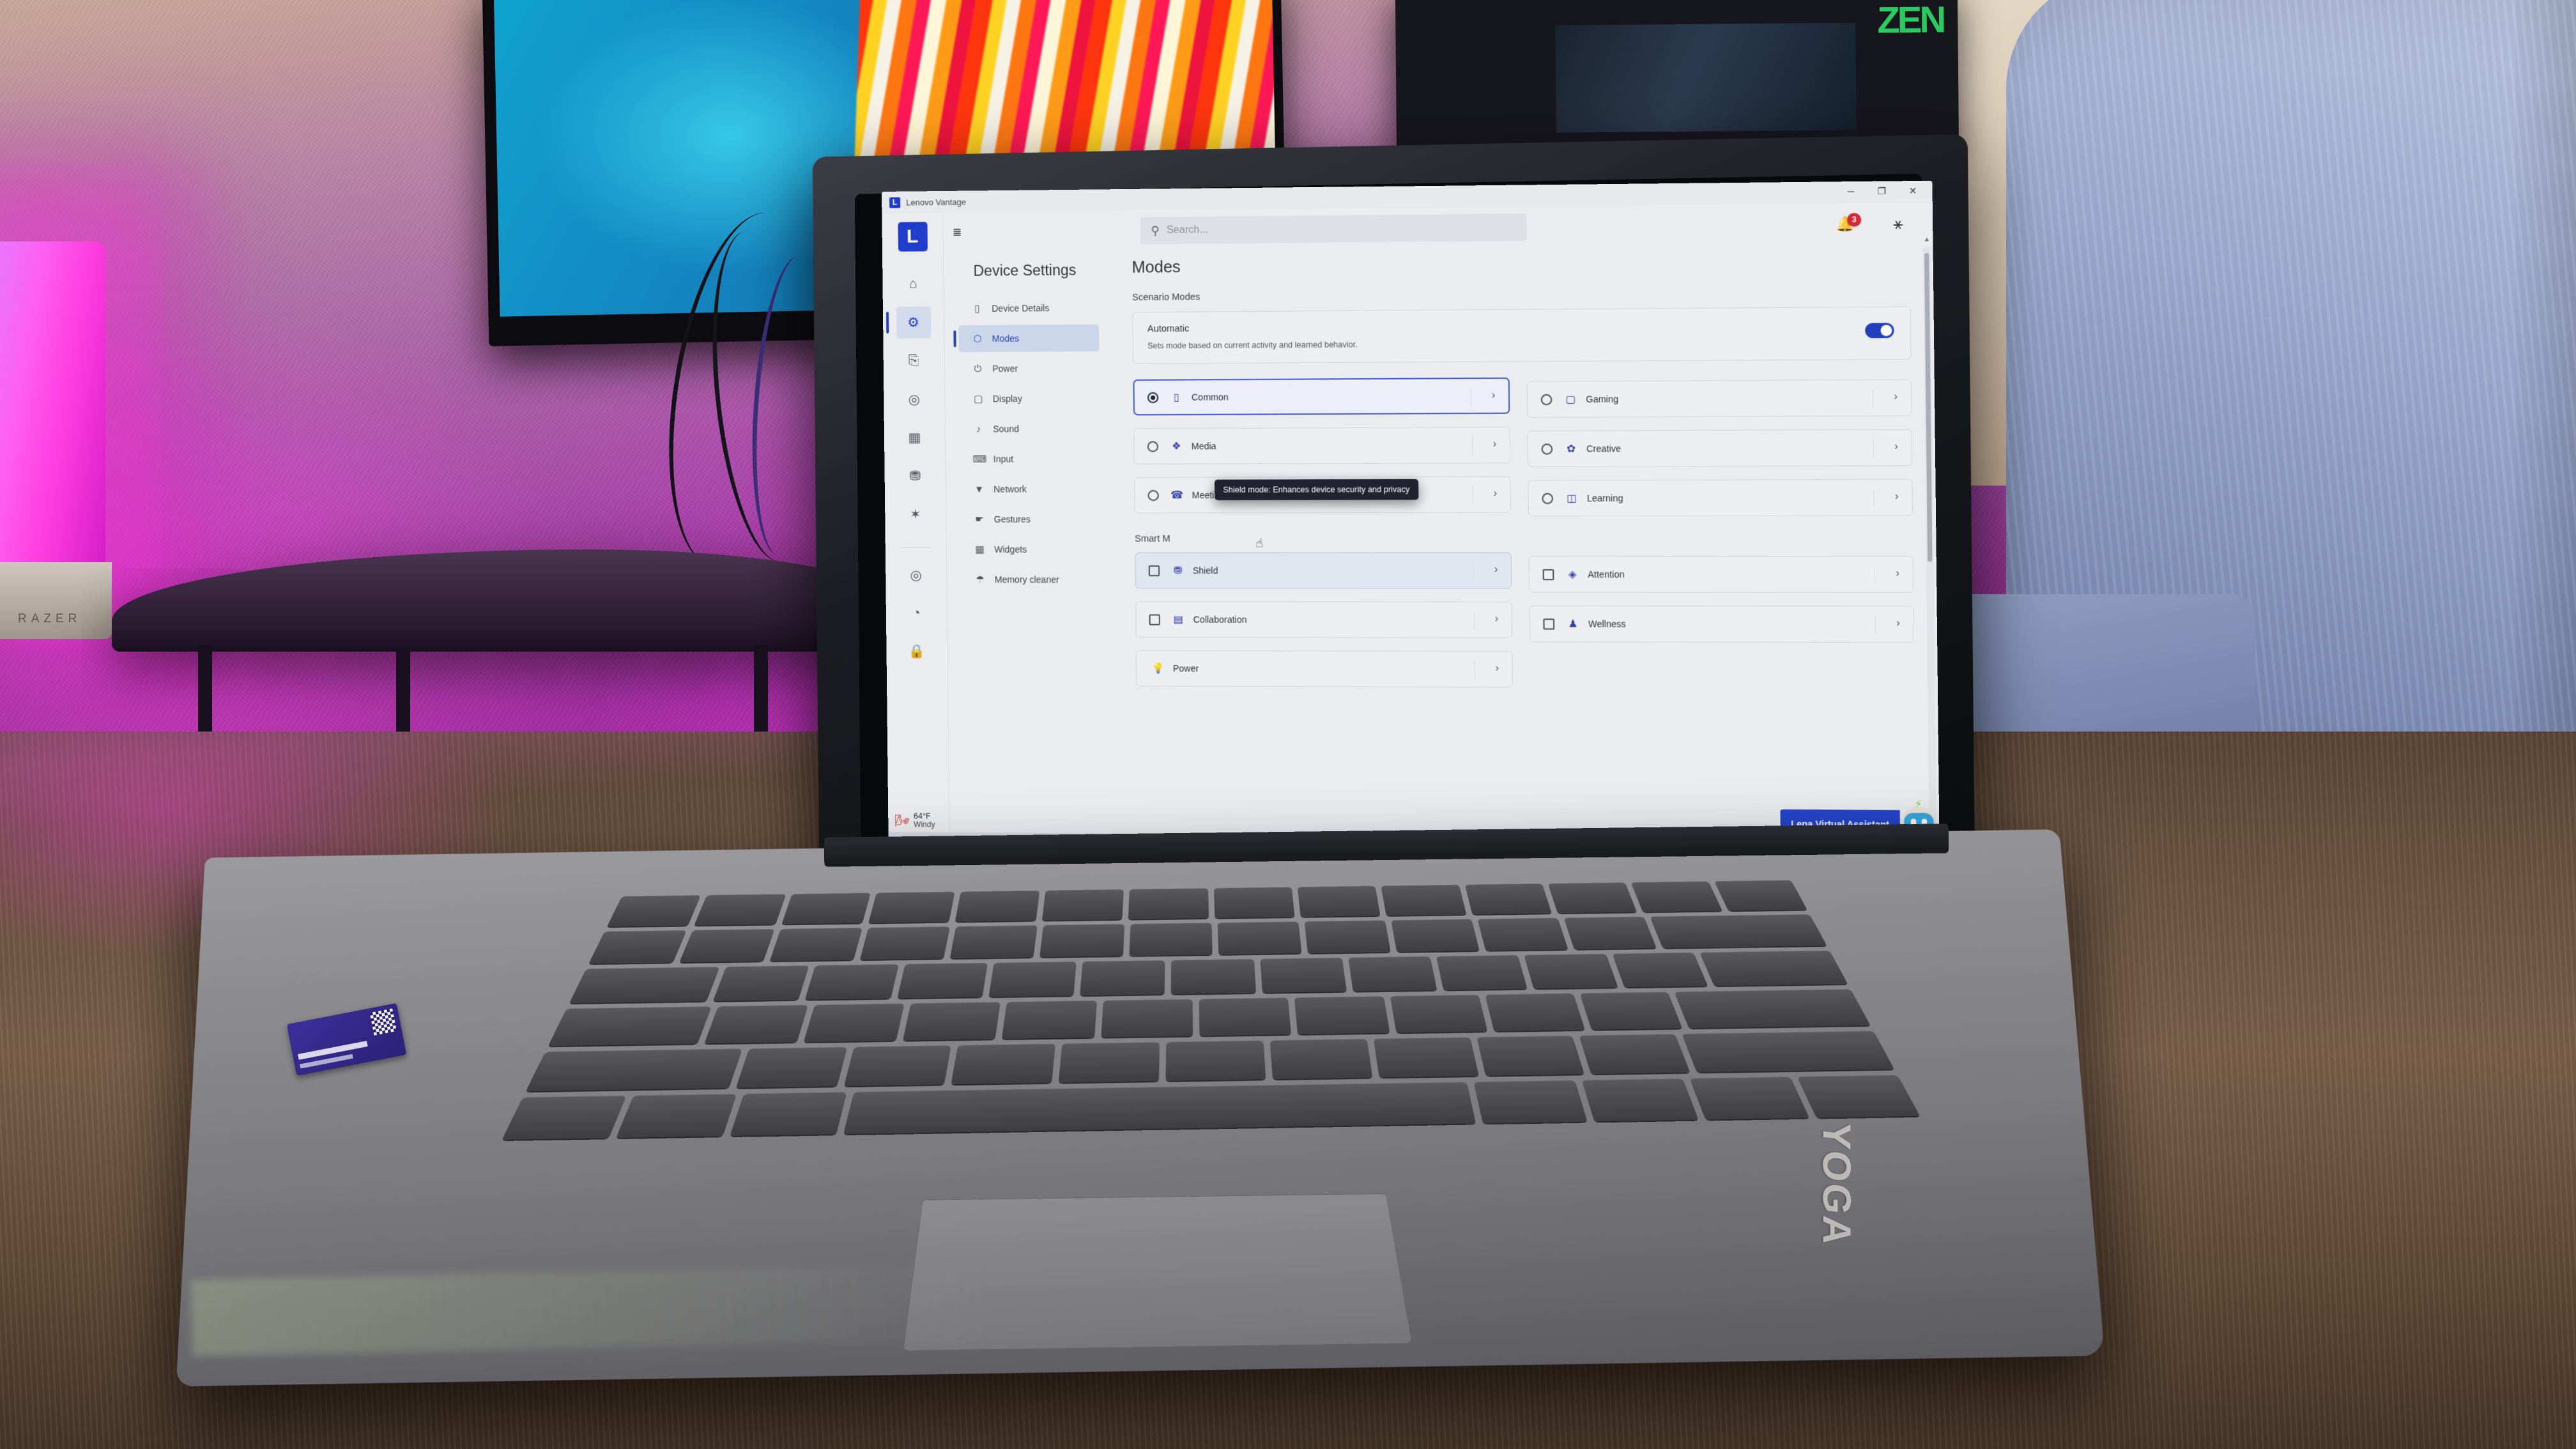 This screenshot has height=1449, width=2576. Describe the element at coordinates (978, 399) in the screenshot. I see `monitor-icon: ▢` at that location.